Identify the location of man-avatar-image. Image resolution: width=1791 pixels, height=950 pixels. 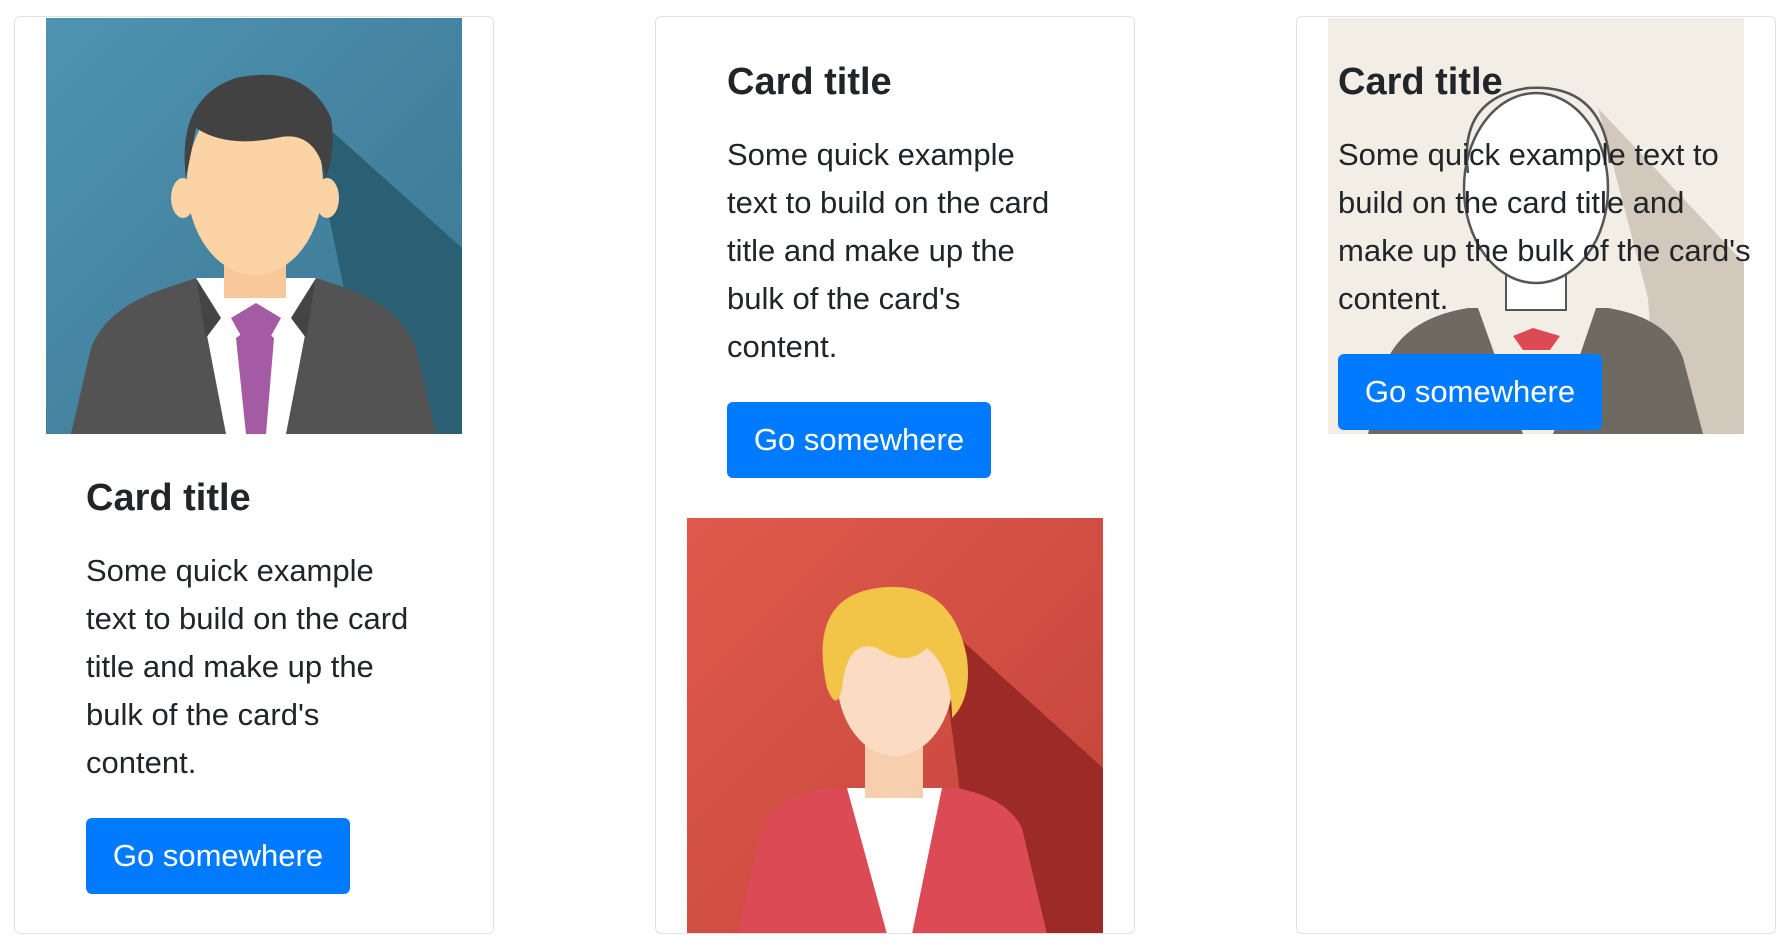
(254, 226).